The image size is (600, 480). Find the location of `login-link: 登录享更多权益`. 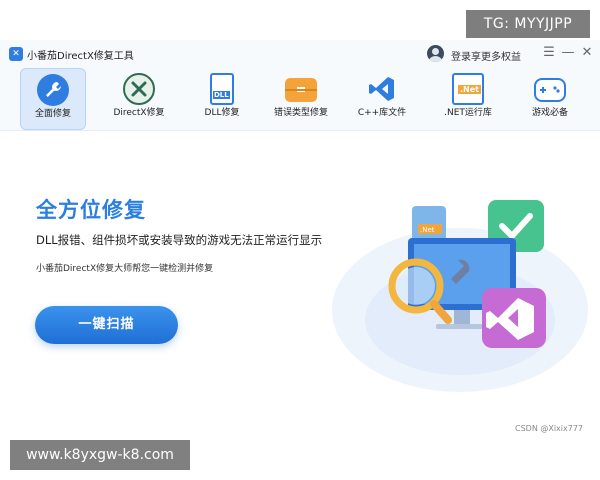

login-link: 登录享更多权益 is located at coordinates (486, 55).